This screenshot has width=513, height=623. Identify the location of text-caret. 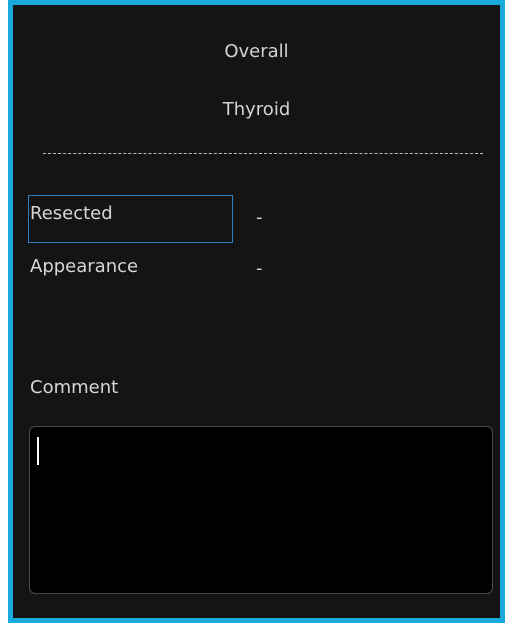
(38, 451).